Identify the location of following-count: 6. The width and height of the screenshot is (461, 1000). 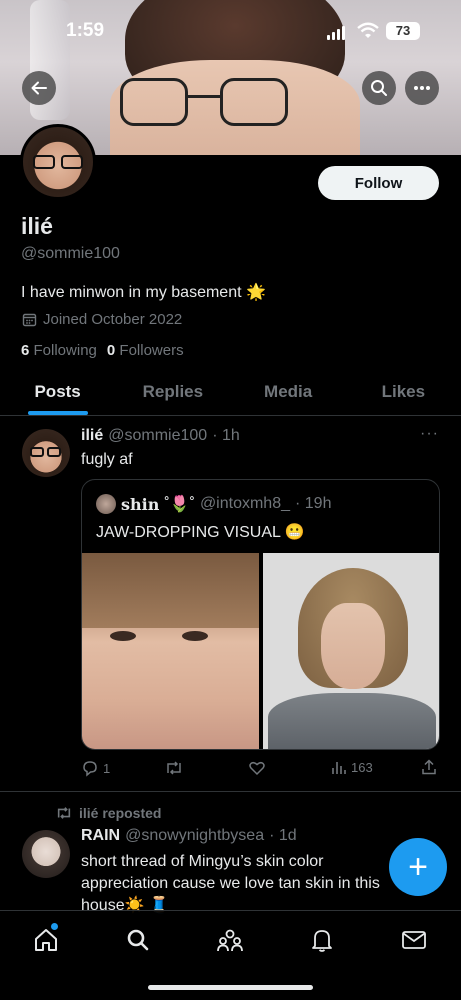
(25, 350).